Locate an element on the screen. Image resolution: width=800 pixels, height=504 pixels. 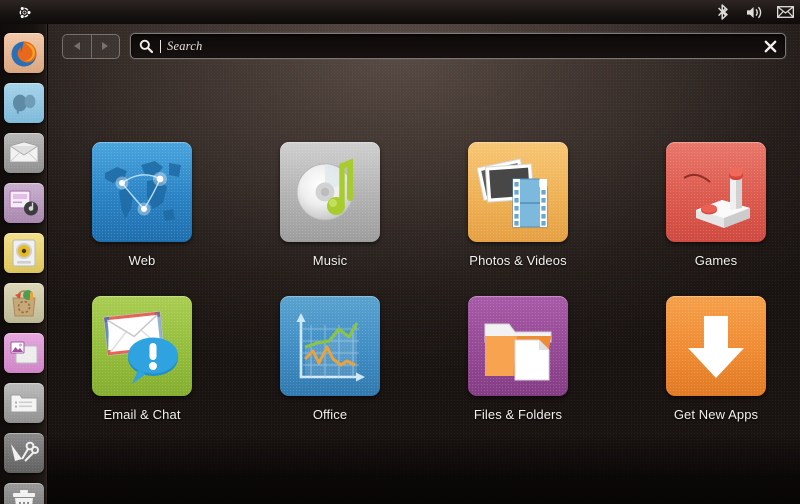
category-get-new-apps: Get New Apps is located at coordinates (711, 359).